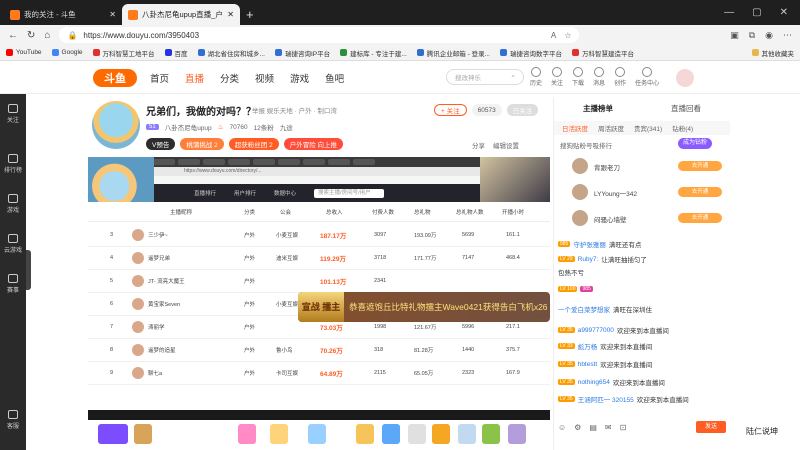 The image size is (800, 450). What do you see at coordinates (28, 270) in the screenshot?
I see `sidebar-collapse-handle` at bounding box center [28, 270].